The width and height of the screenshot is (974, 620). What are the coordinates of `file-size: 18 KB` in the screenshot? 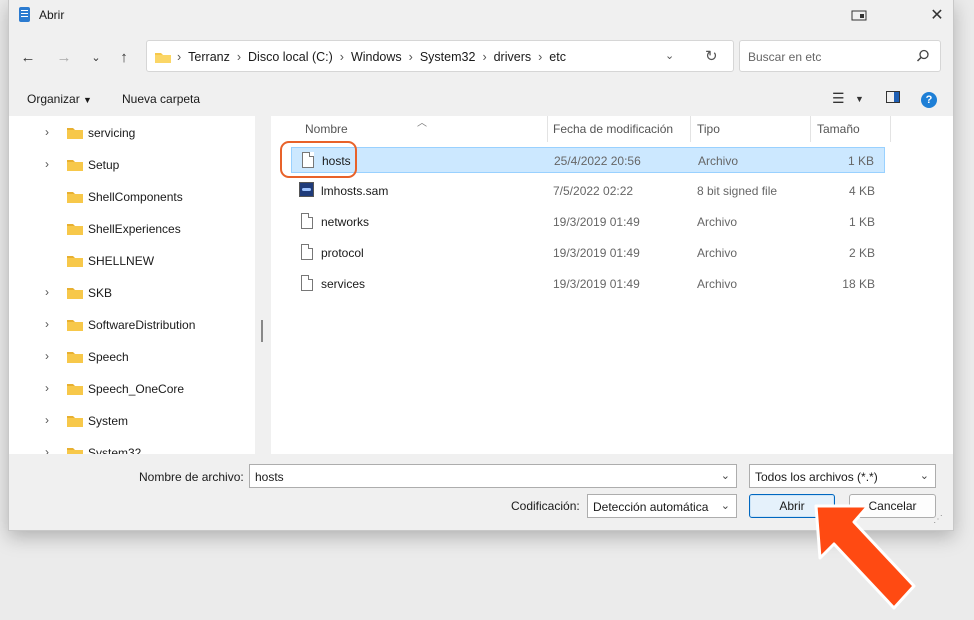 It's located at (858, 284).